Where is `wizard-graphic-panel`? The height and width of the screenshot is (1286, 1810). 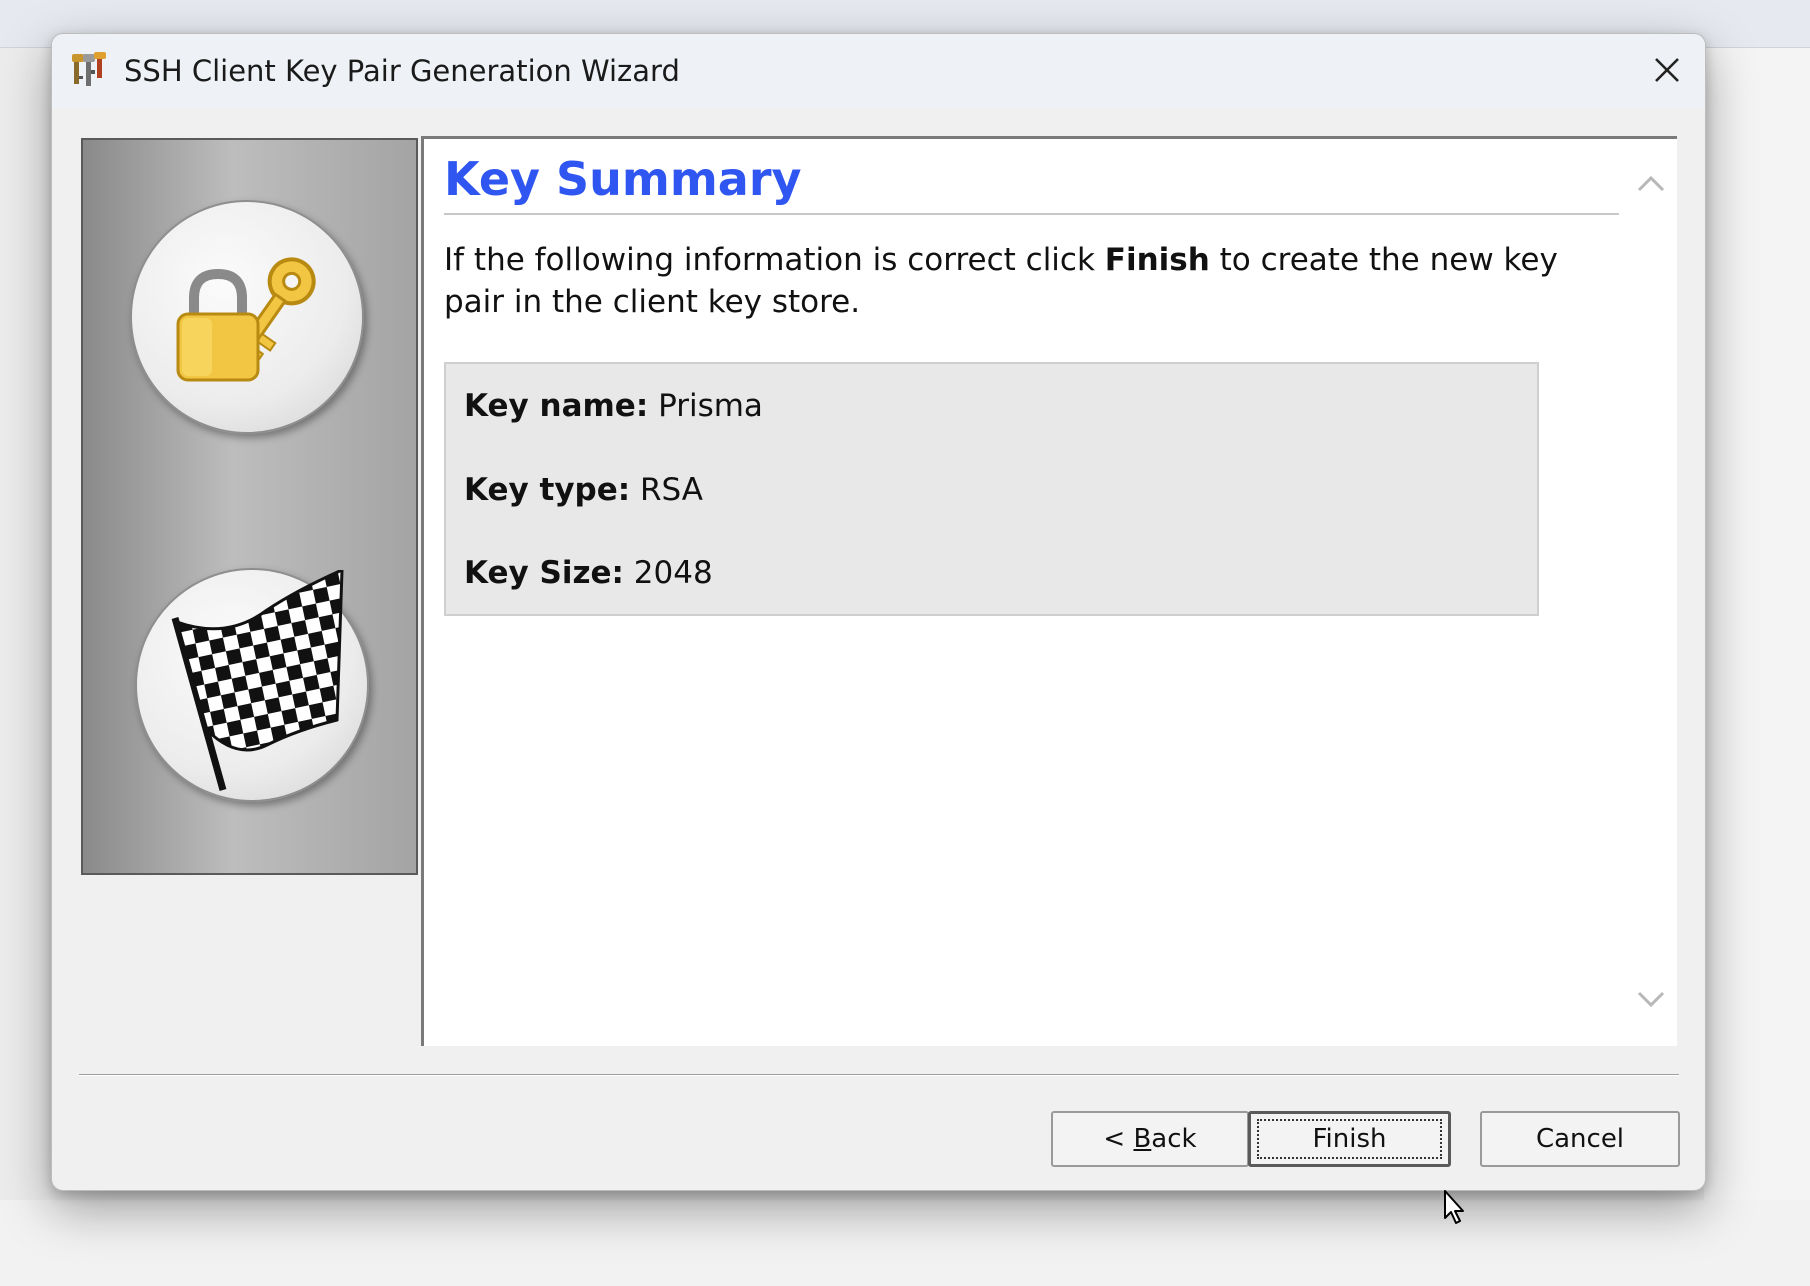 wizard-graphic-panel is located at coordinates (249, 506).